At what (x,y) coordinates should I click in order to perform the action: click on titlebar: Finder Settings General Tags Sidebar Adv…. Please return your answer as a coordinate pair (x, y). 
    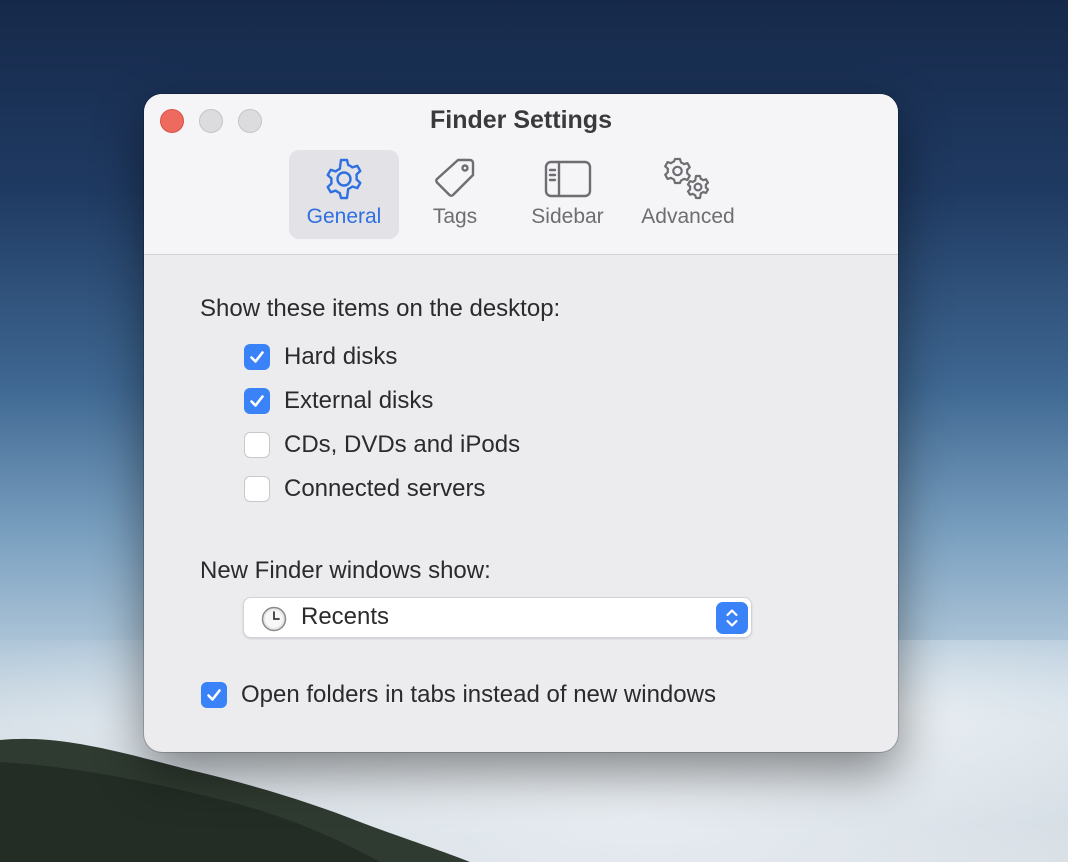
    Looking at the image, I should click on (521, 174).